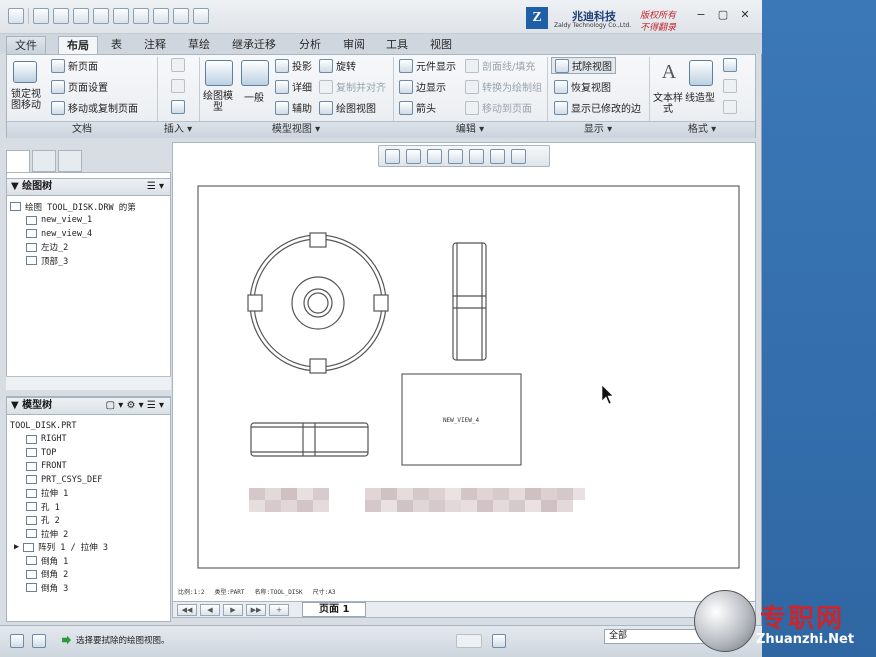 The width and height of the screenshot is (876, 657). I want to click on line-style-button: 线造型, so click(700, 98).